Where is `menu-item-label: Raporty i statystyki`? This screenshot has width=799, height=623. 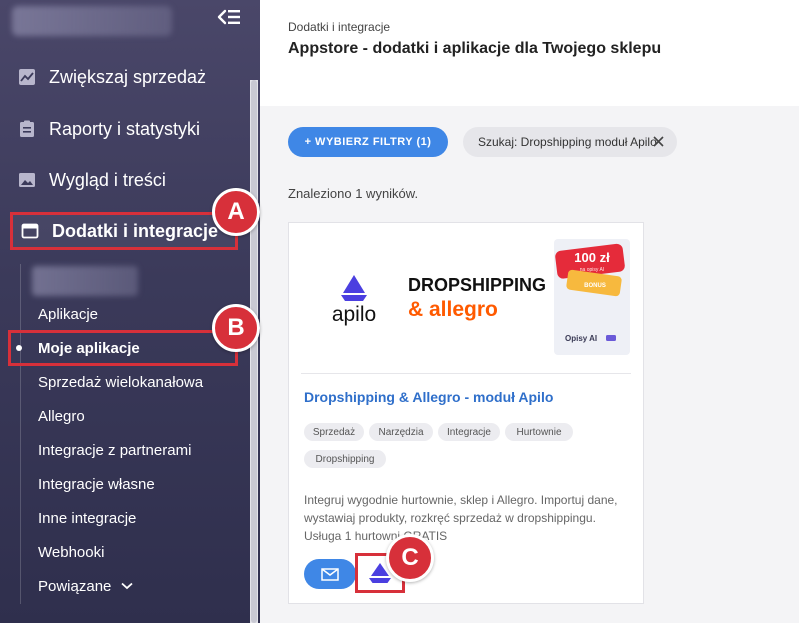
menu-item-label: Raporty i statystyki is located at coordinates (125, 128).